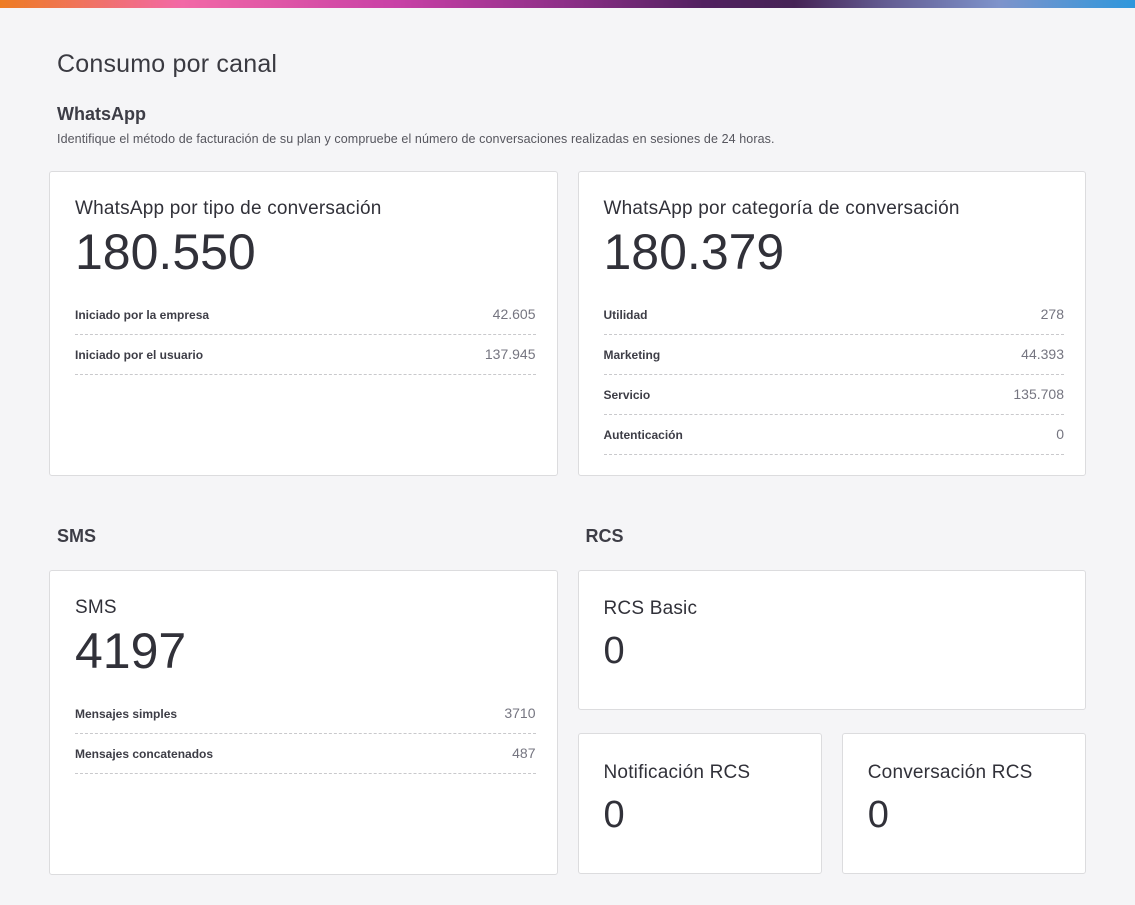 The image size is (1135, 905). Describe the element at coordinates (1060, 433) in the screenshot. I see `stat-value: 0` at that location.